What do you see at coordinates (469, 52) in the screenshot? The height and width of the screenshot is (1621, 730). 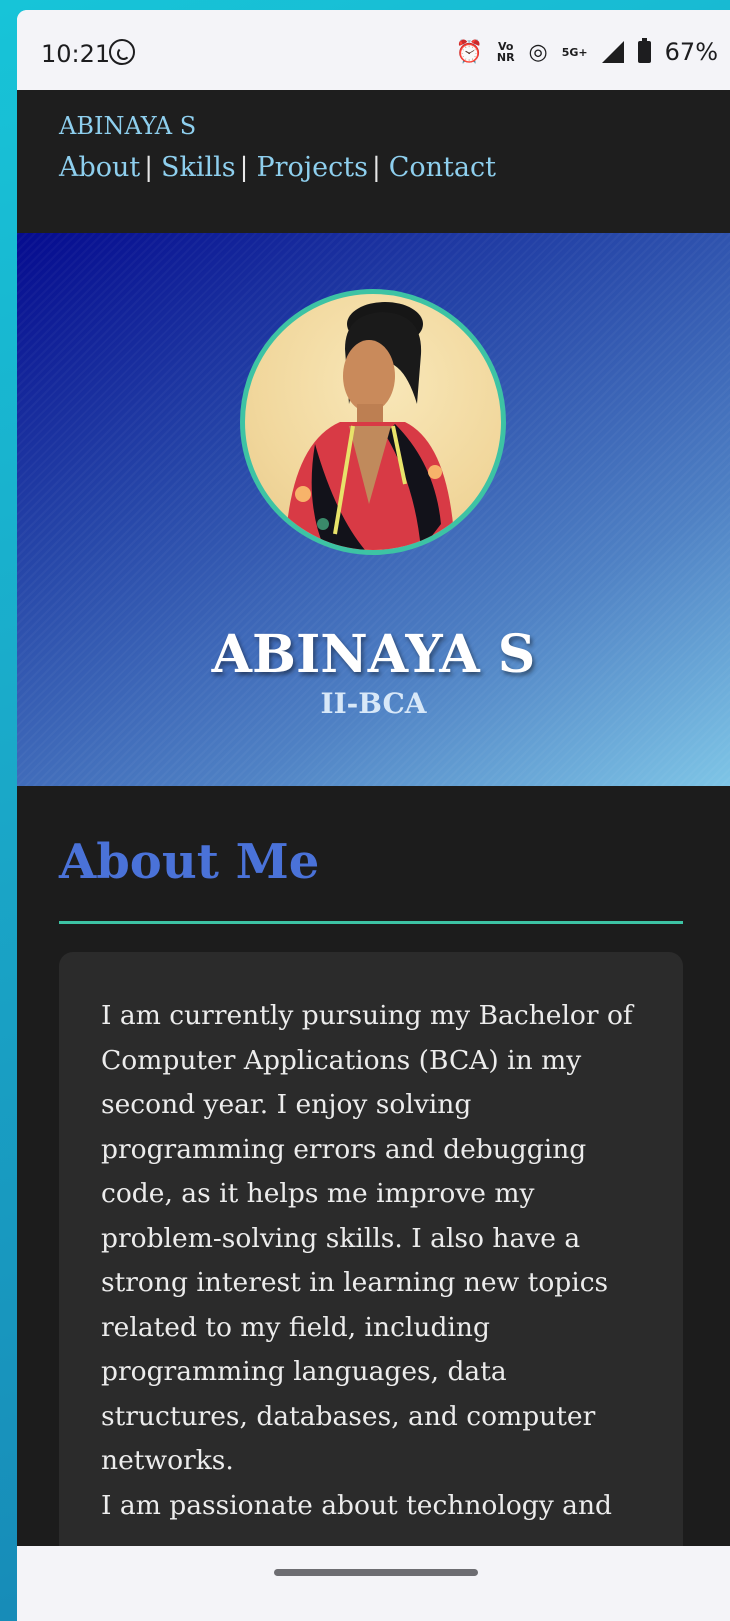 I see `alarm-icon: ⏰` at bounding box center [469, 52].